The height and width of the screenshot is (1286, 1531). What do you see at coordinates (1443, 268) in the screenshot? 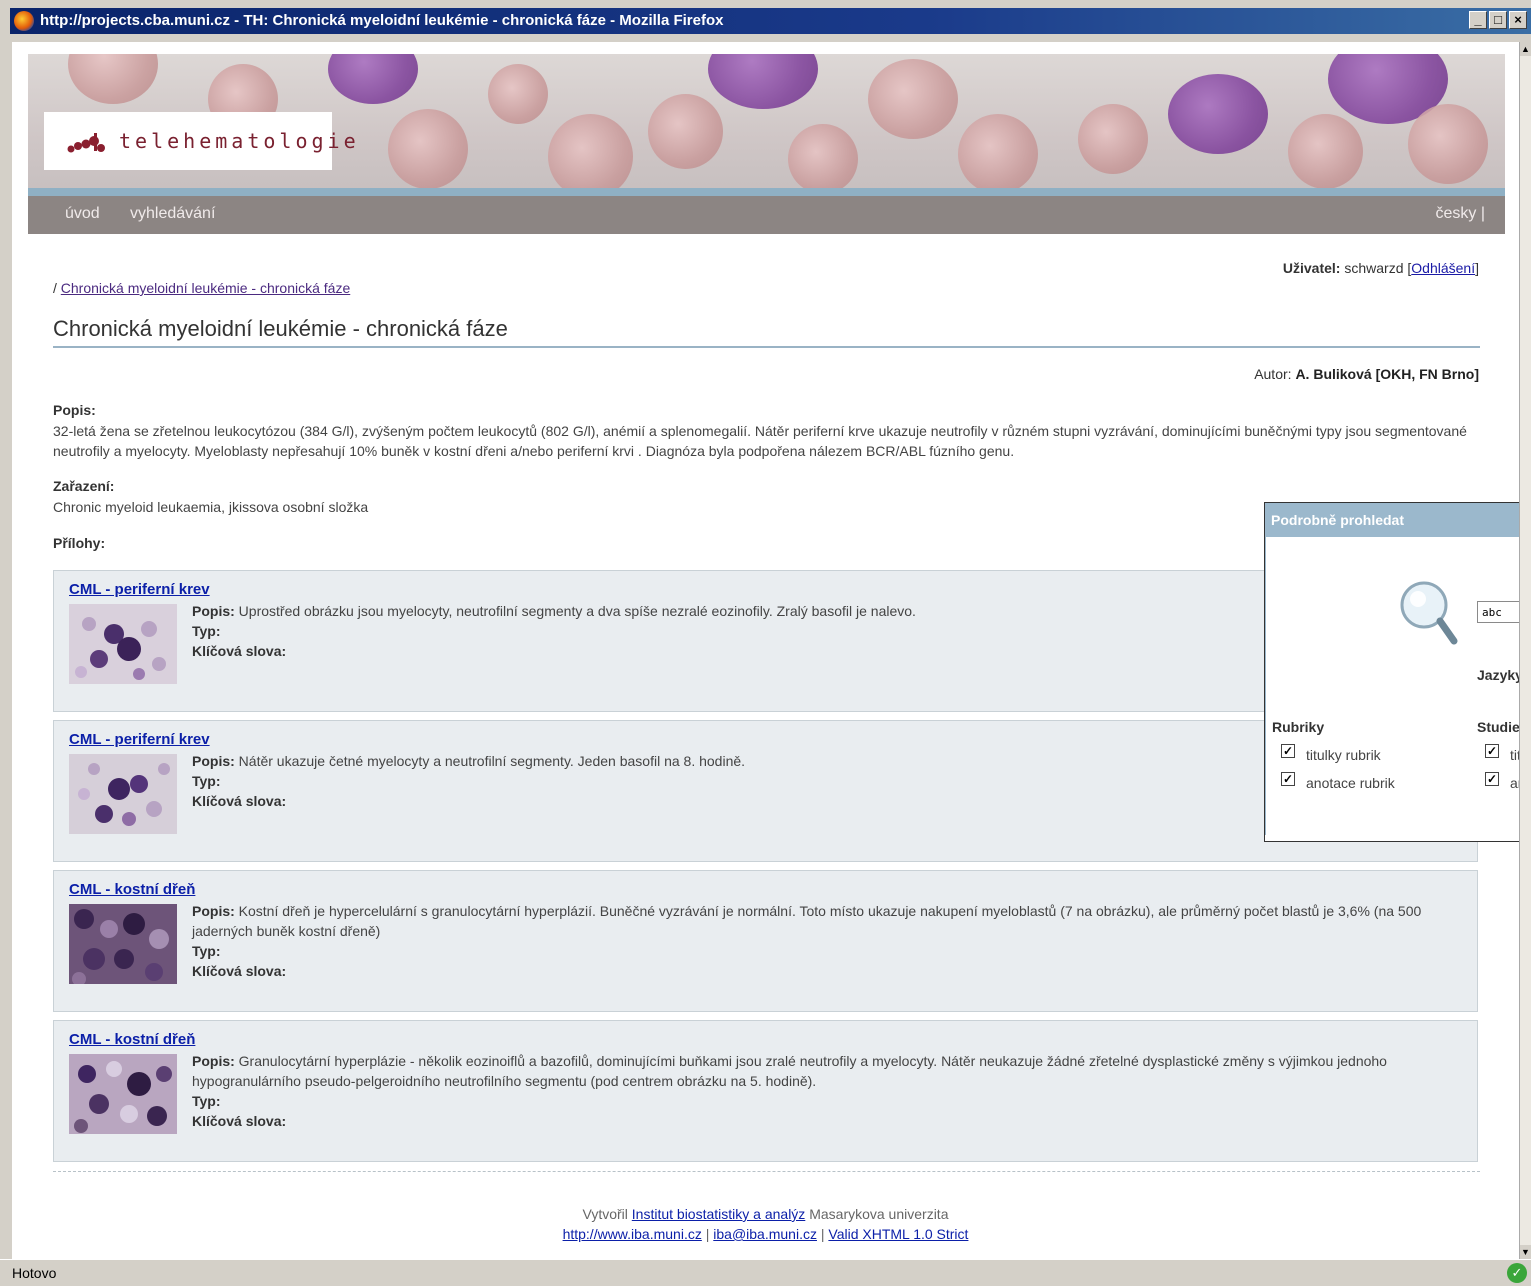
I see `logout-link: Odhlášení` at bounding box center [1443, 268].